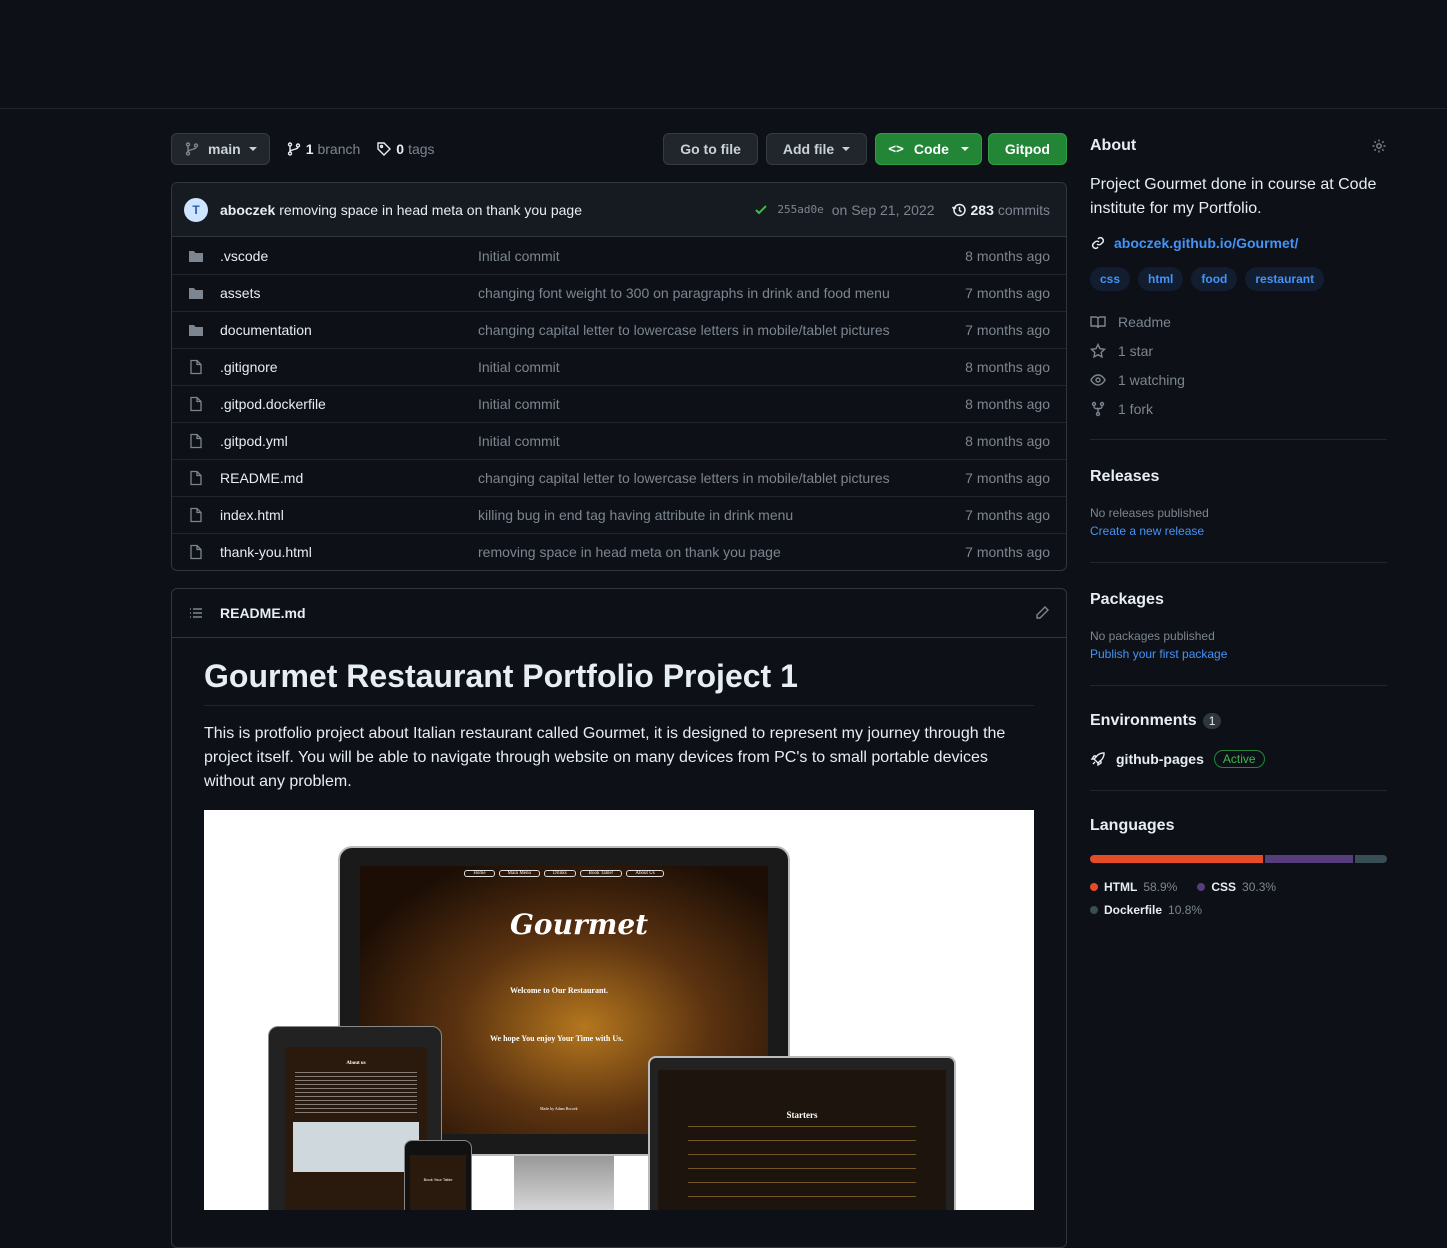  I want to click on tags-label: tags, so click(421, 149).